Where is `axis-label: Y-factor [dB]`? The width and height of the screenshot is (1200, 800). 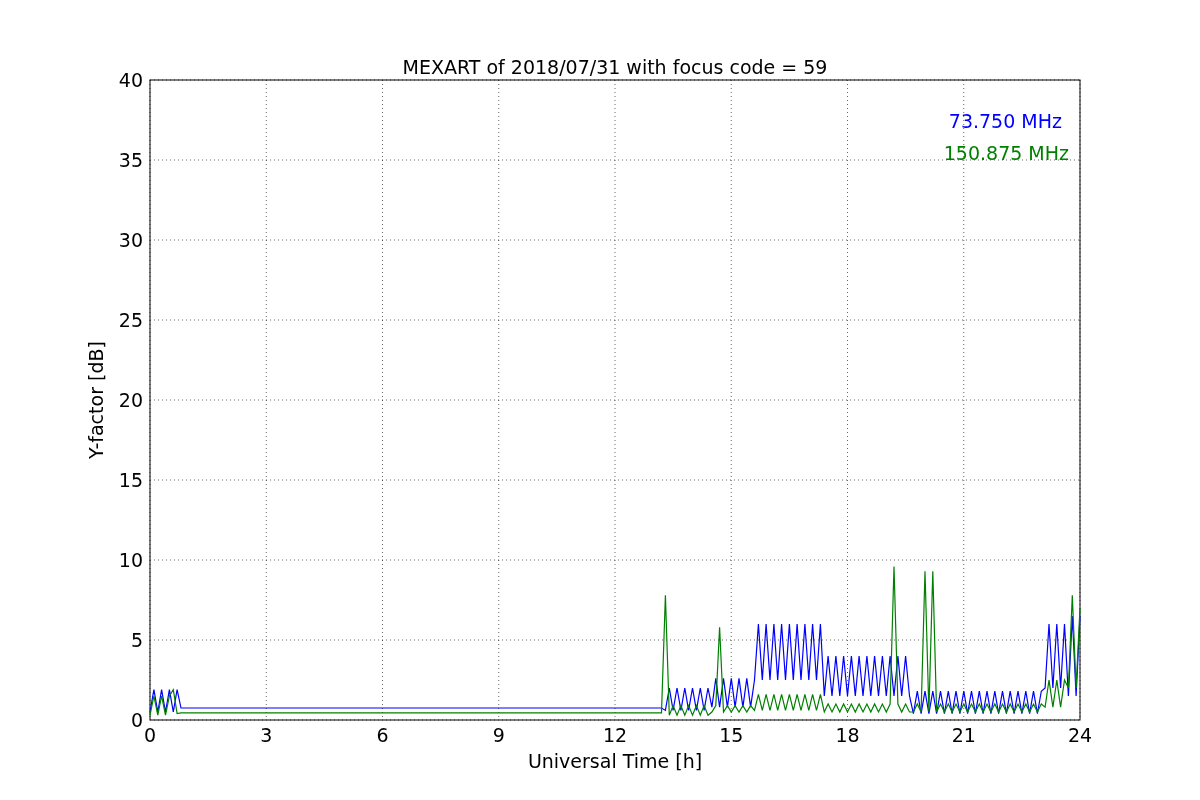 axis-label: Y-factor [dB] is located at coordinates (96, 400).